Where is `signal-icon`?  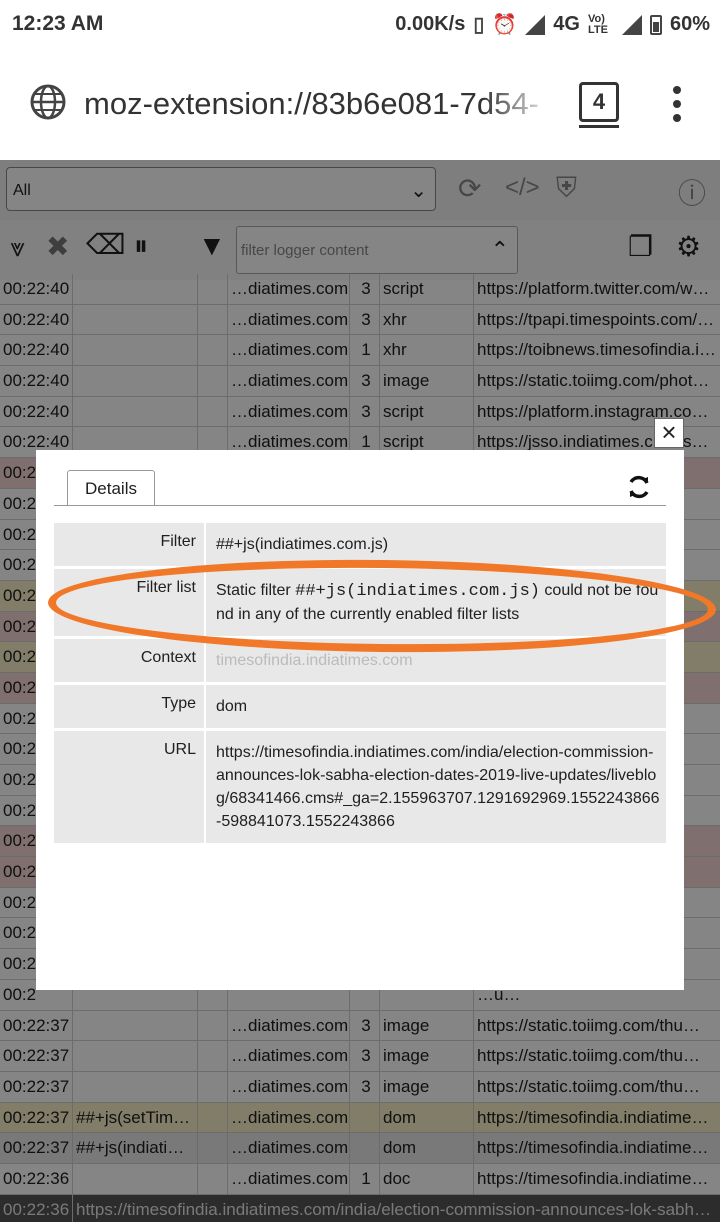 signal-icon is located at coordinates (535, 24).